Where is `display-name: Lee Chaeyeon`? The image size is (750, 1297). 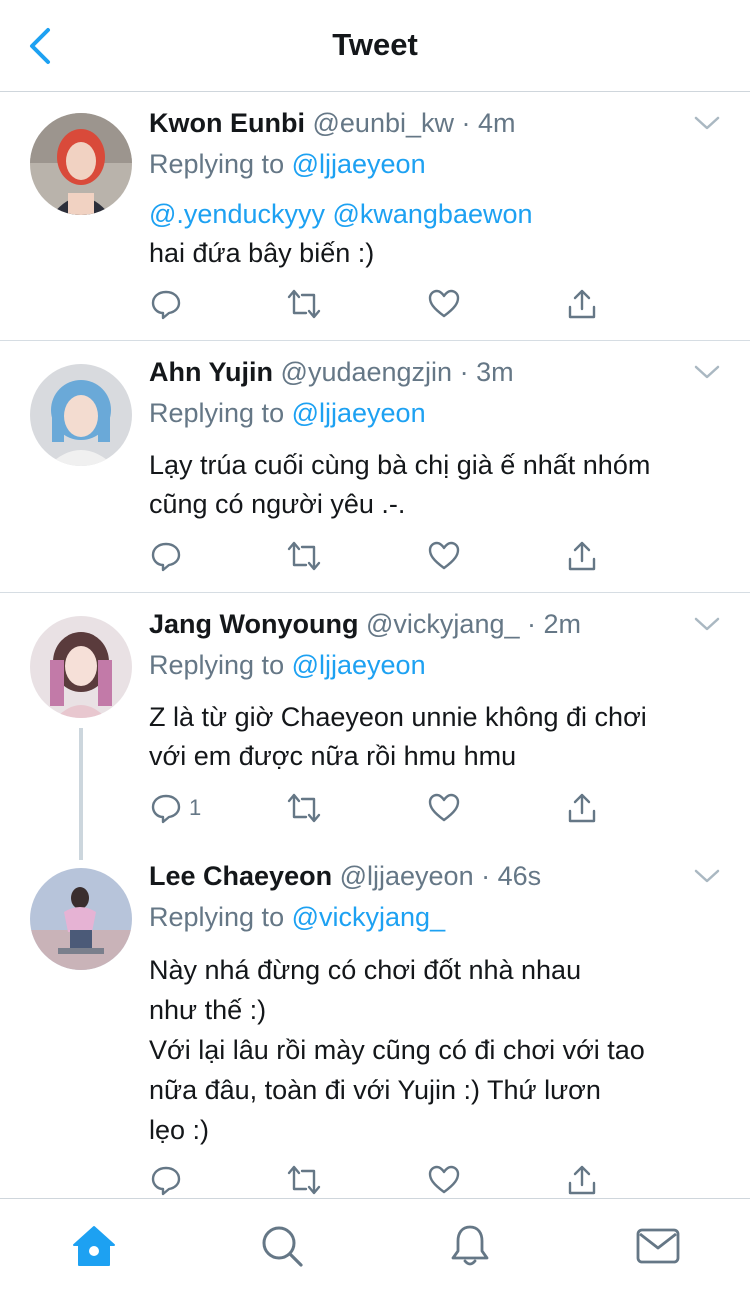
display-name: Lee Chaeyeon is located at coordinates (240, 876).